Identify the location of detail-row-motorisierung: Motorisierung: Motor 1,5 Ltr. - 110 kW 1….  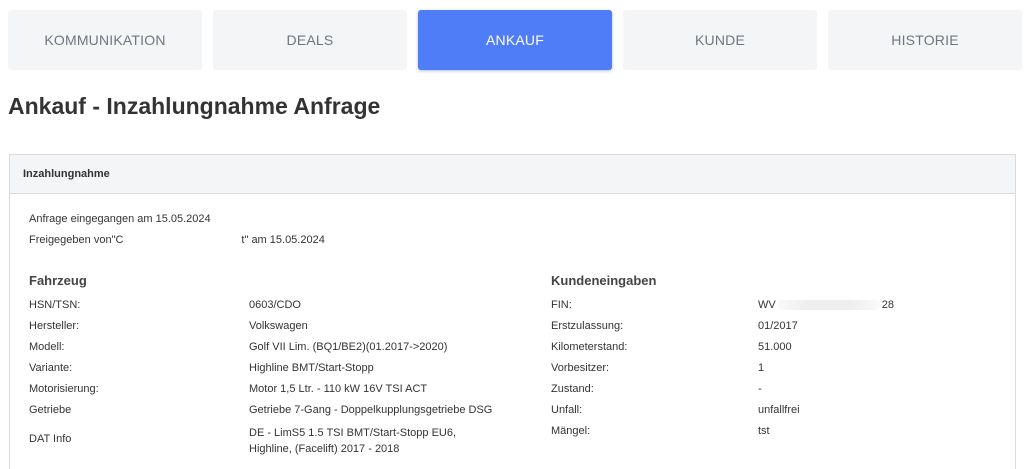
(279, 388).